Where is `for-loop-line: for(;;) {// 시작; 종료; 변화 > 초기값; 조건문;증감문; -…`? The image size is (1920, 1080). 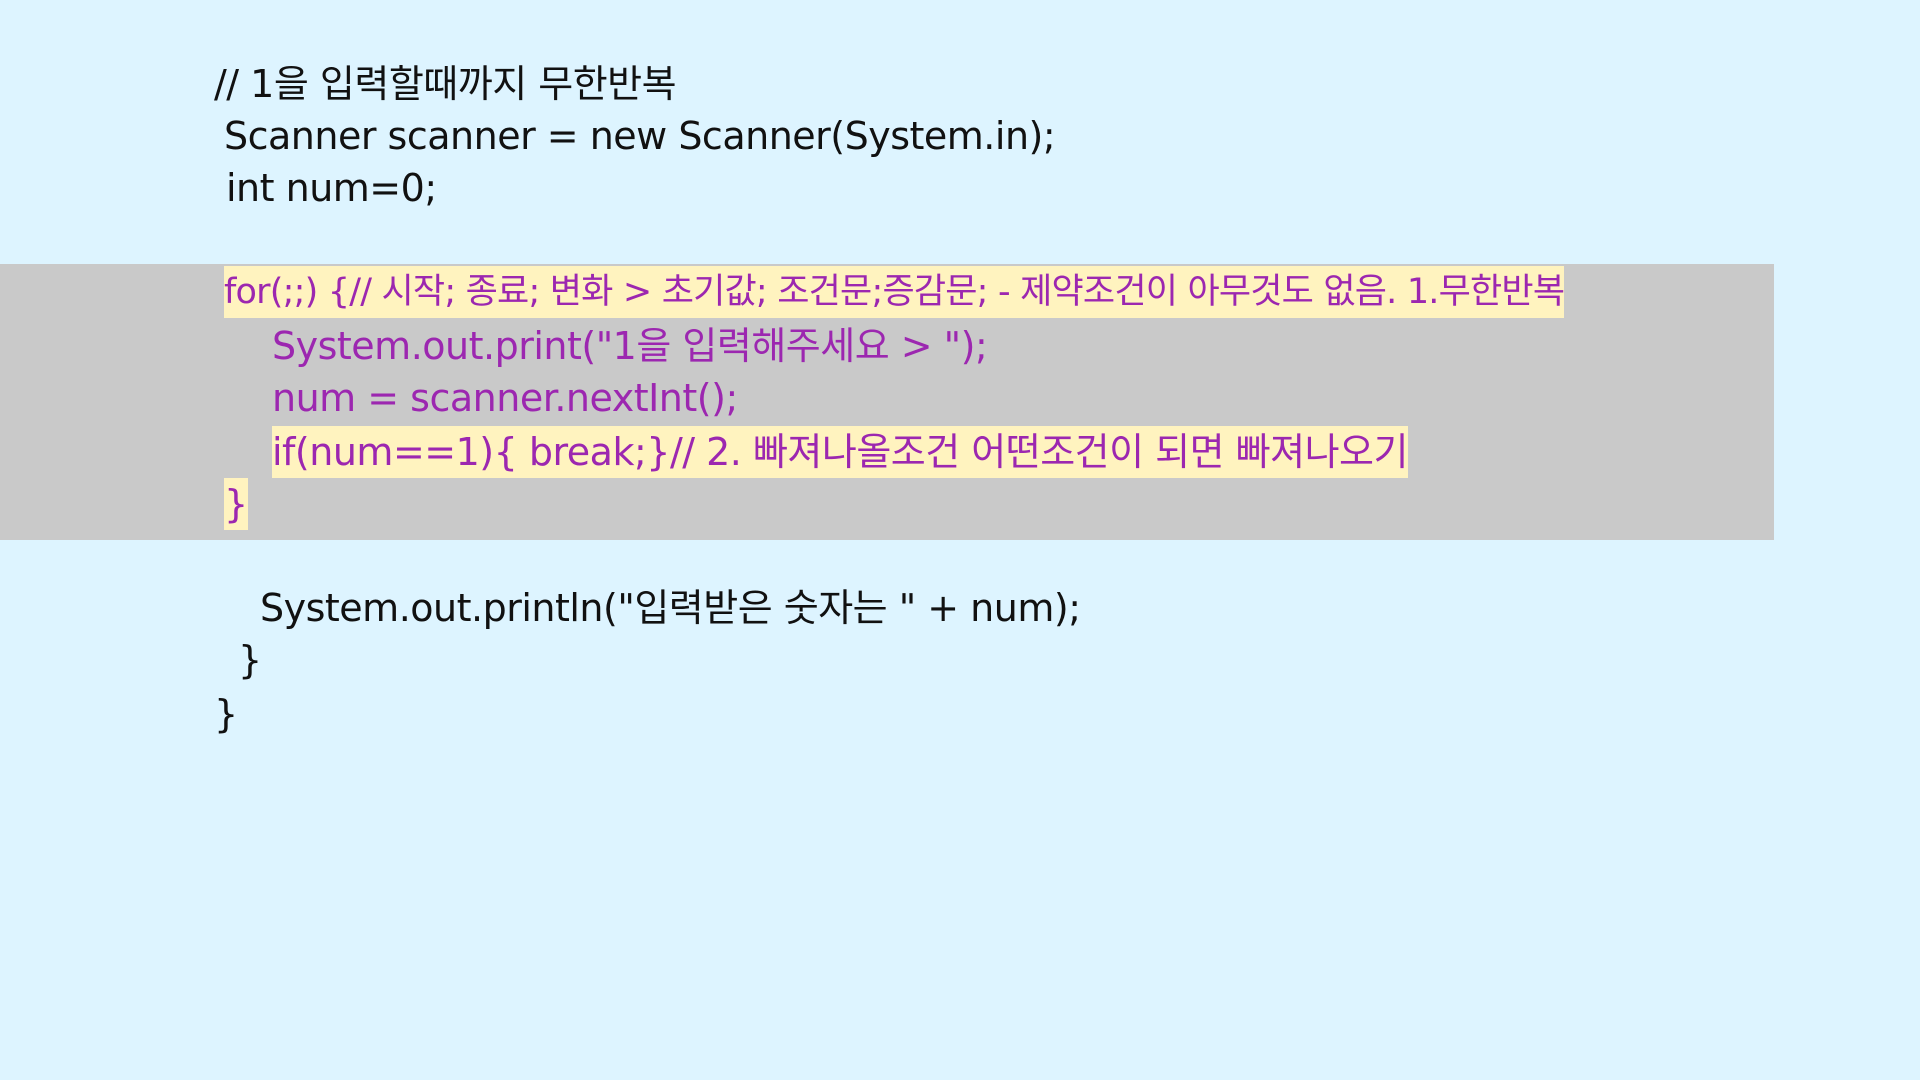
for-loop-line: for(;;) {// 시작; 종료; 변화 > 초기값; 조건문;증감문; -… is located at coordinates (894, 292).